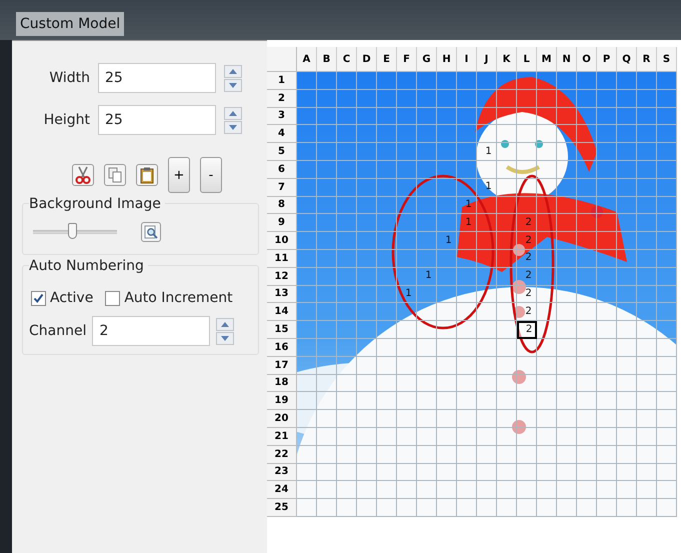  What do you see at coordinates (427, 59) in the screenshot?
I see `column-header: G` at bounding box center [427, 59].